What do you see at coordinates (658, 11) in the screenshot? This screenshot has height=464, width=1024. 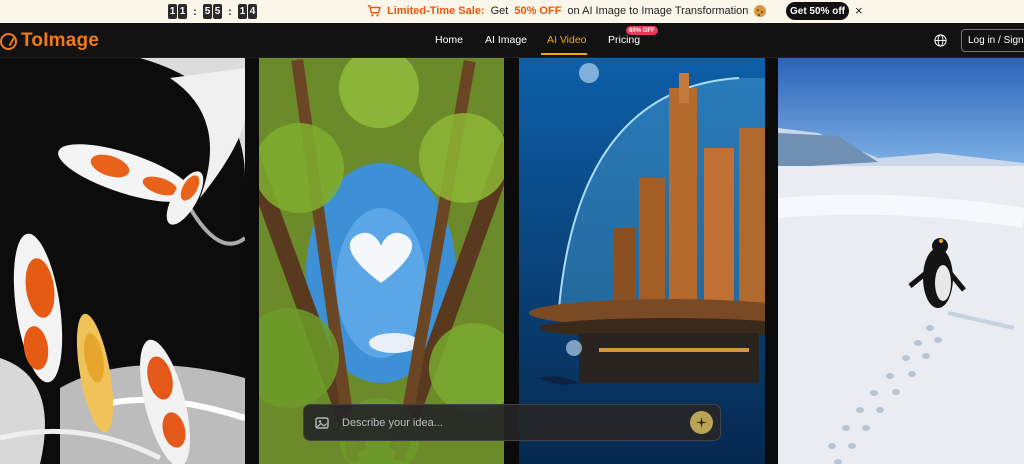 I see `sale-text-post: on AI Image to Image Transformation` at bounding box center [658, 11].